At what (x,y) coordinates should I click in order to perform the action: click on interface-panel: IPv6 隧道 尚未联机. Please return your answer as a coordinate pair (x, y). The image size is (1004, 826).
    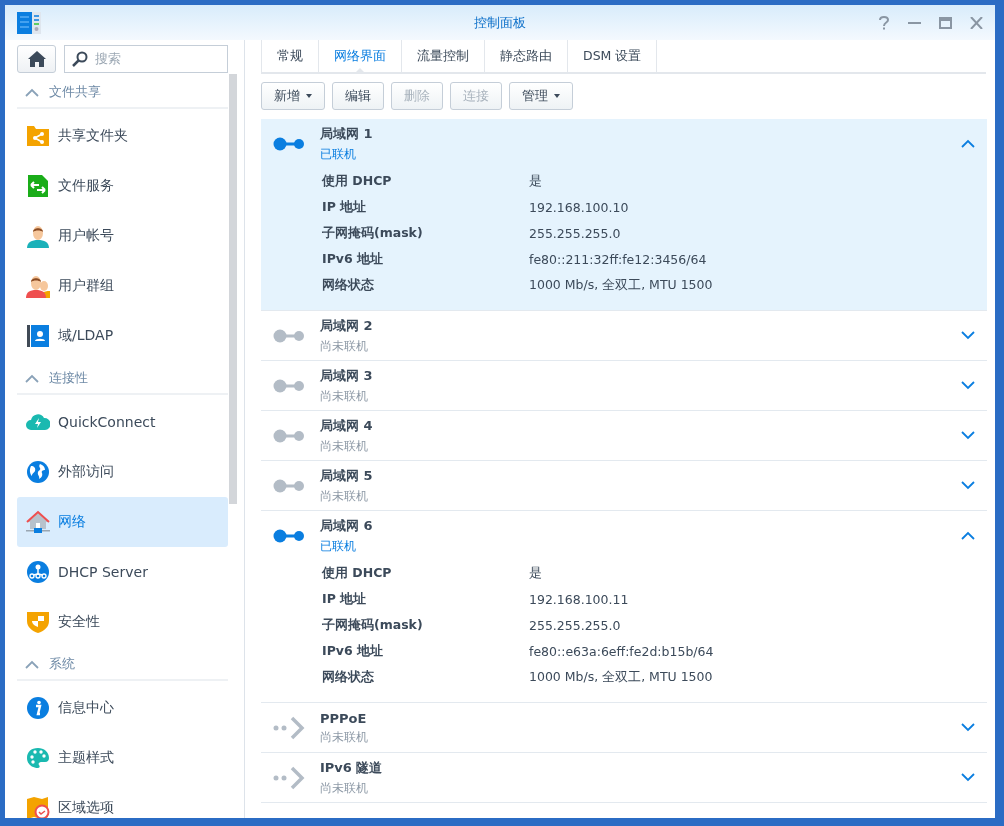
    Looking at the image, I should click on (624, 777).